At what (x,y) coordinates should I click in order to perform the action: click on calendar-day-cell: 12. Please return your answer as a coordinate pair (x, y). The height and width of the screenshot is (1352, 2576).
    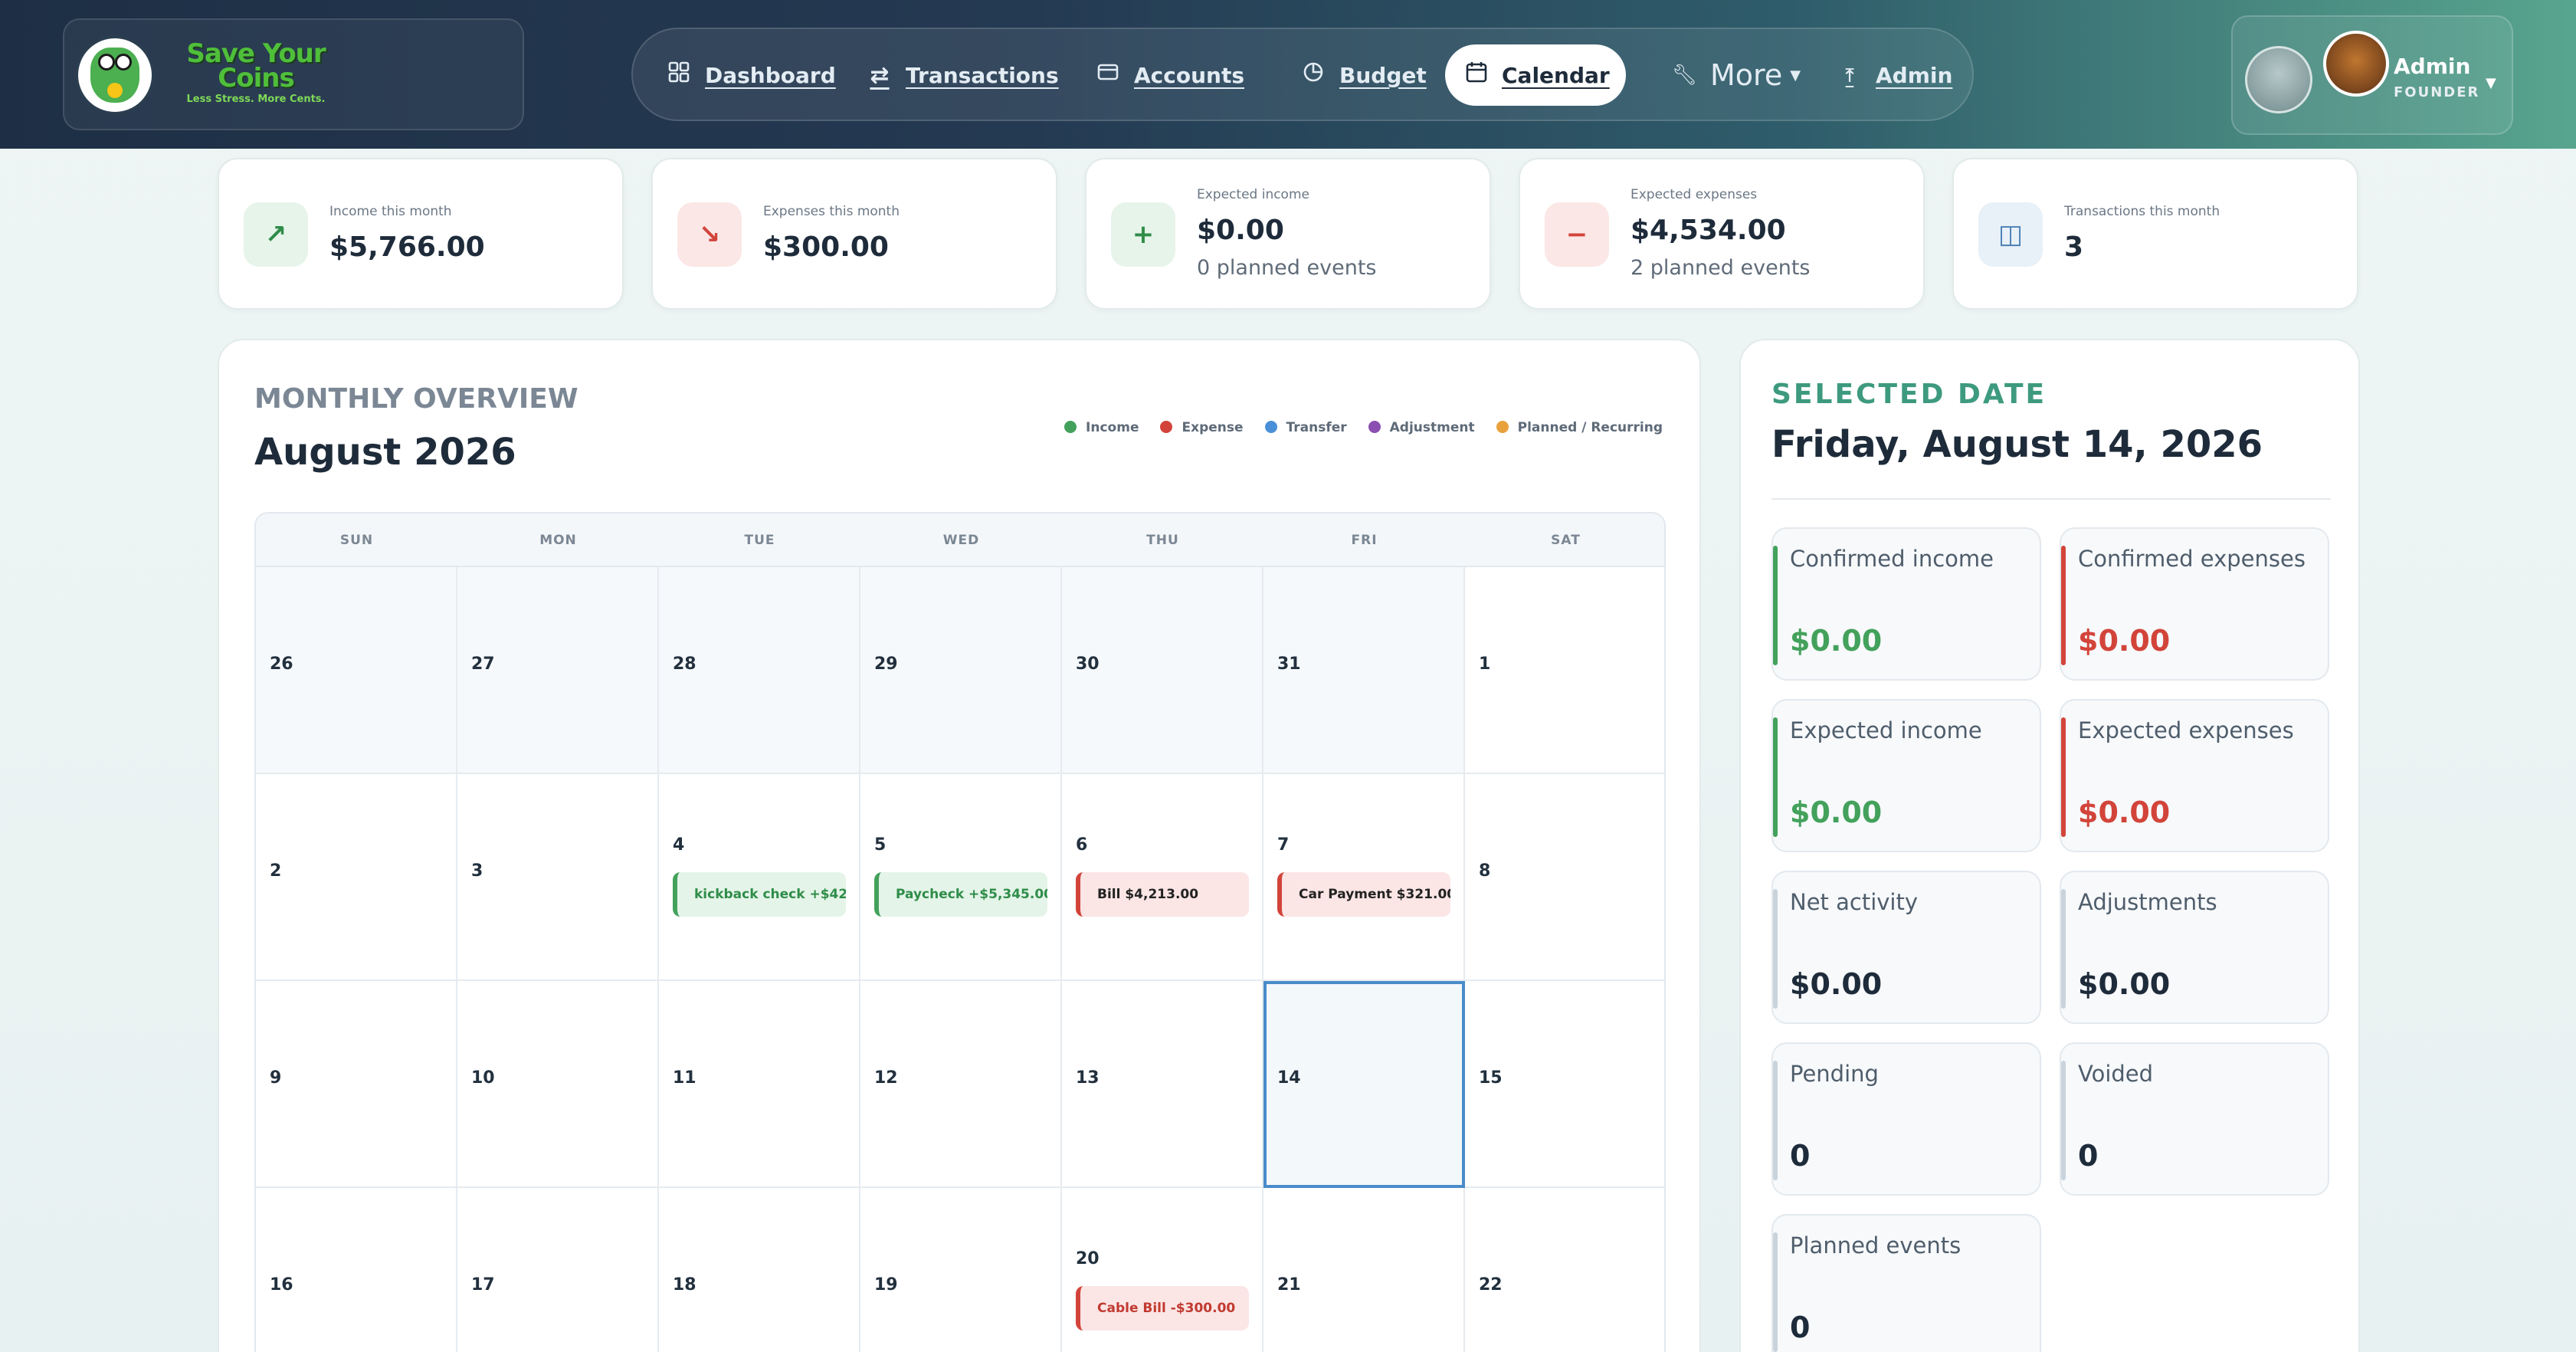
    Looking at the image, I should click on (961, 1084).